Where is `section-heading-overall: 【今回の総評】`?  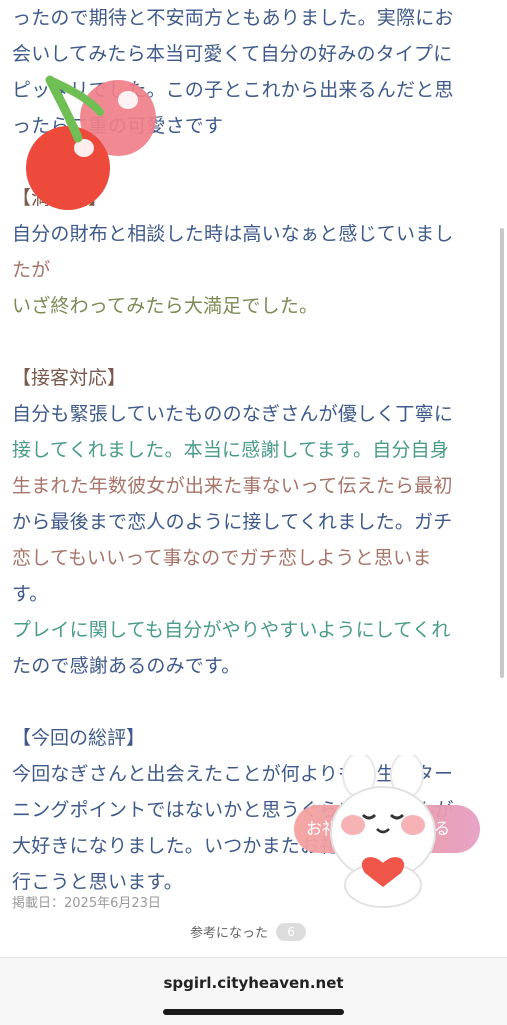
section-heading-overall: 【今回の総評】 is located at coordinates (79, 738).